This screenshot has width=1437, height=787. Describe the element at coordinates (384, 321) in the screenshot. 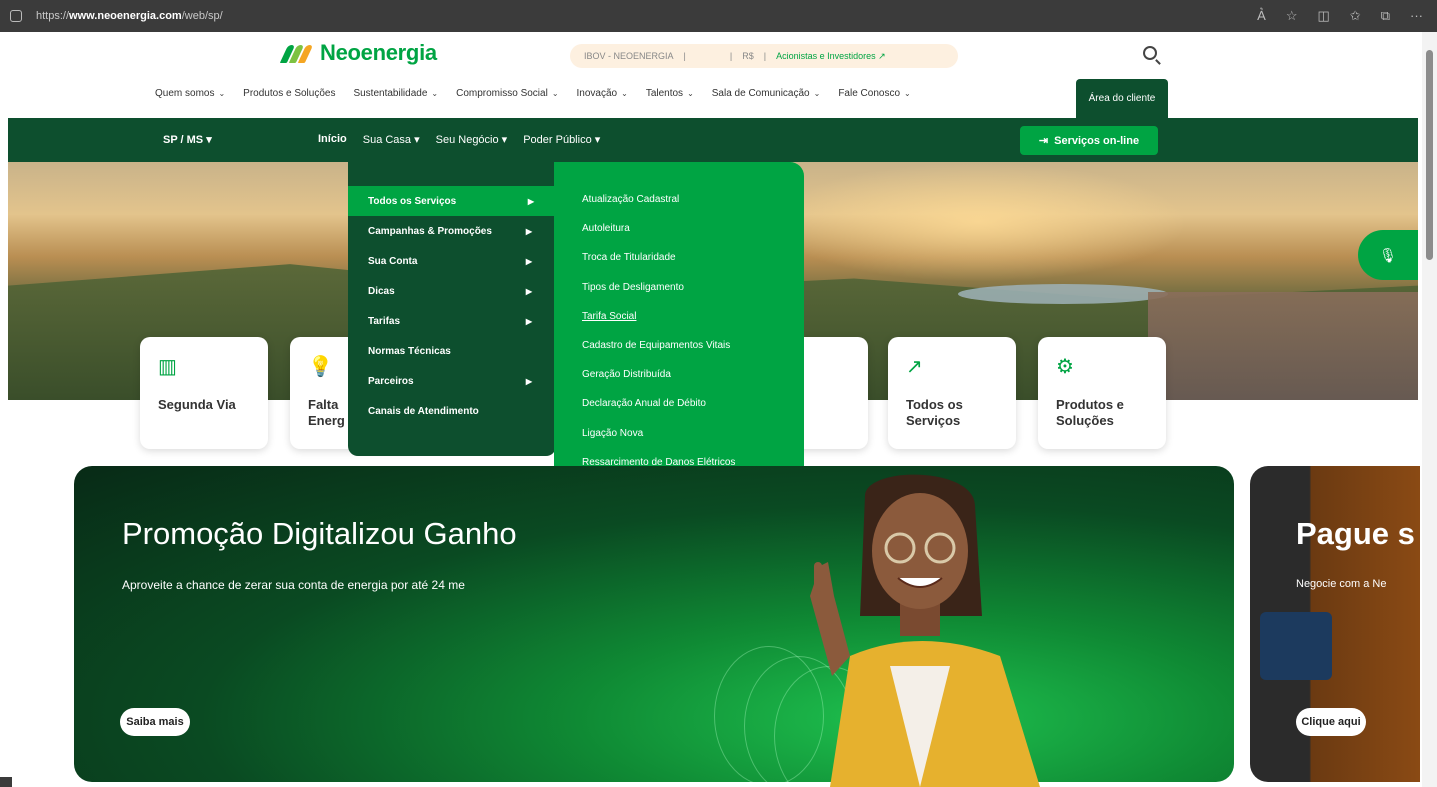

I see `dropdown-item-label: Tarifas` at that location.